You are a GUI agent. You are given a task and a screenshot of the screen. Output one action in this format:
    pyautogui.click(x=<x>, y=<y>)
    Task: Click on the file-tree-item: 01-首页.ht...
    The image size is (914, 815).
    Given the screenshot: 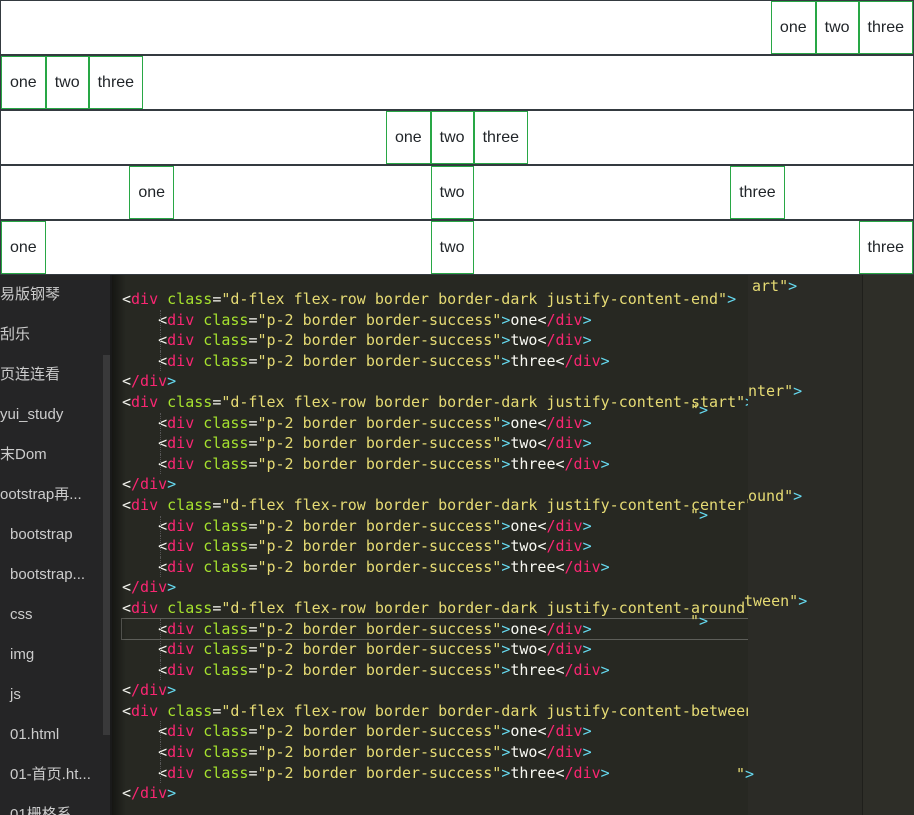 What is the action you would take?
    pyautogui.click(x=56, y=775)
    